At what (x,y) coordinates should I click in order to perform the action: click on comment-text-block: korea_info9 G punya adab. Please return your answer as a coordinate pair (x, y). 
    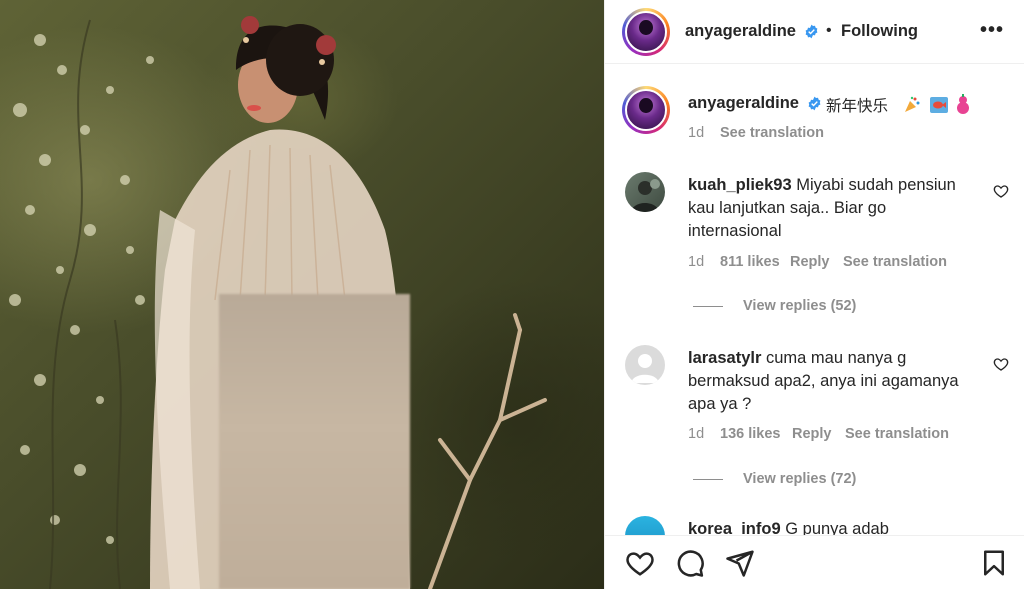
    Looking at the image, I should click on (833, 526).